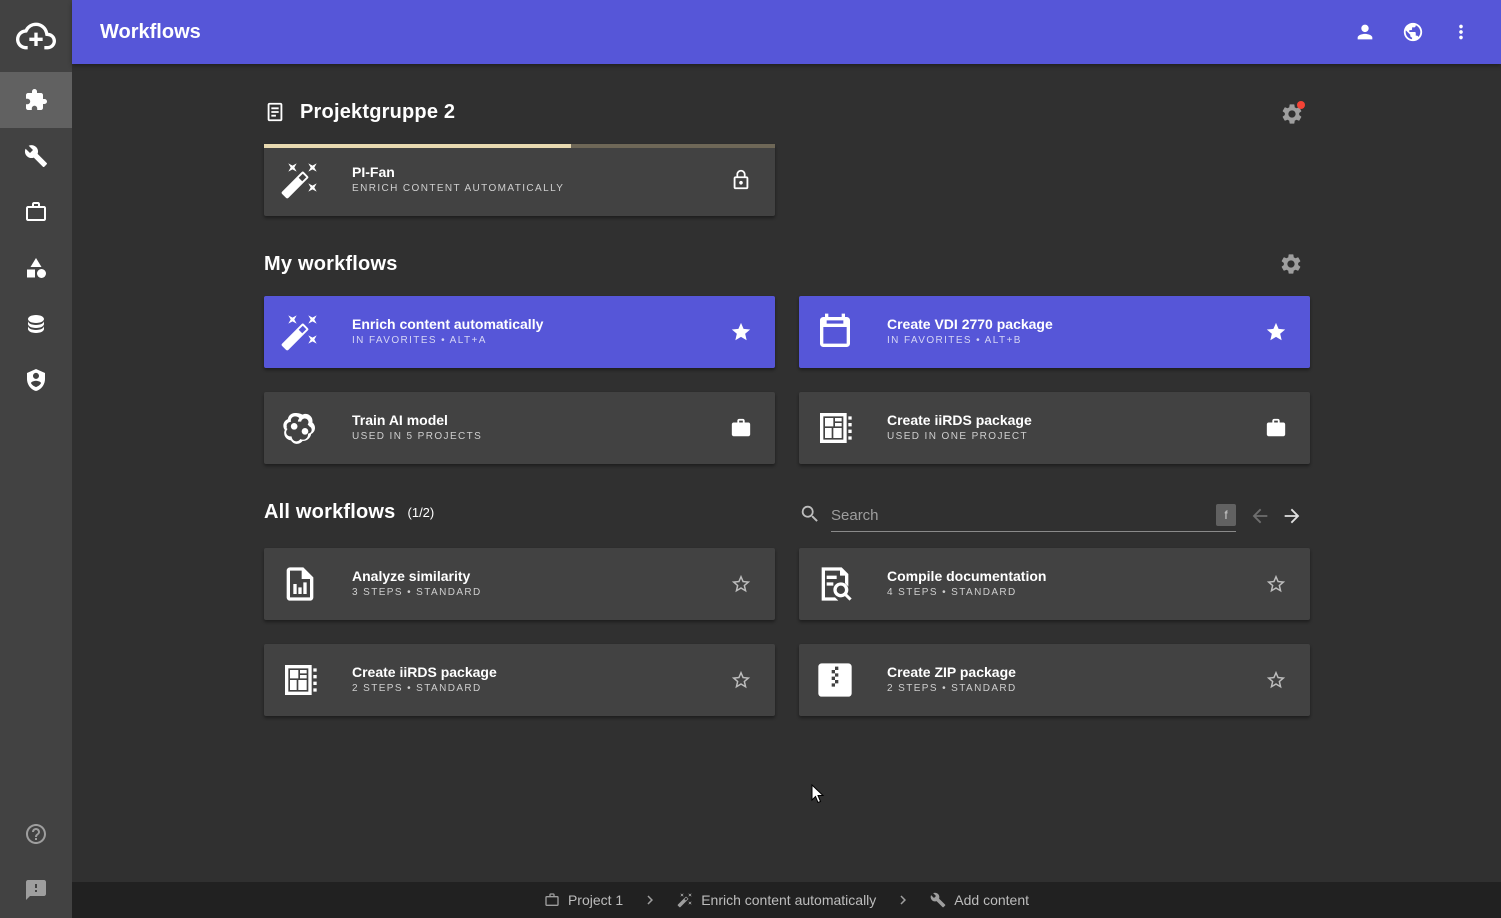 Image resolution: width=1501 pixels, height=918 pixels. I want to click on package-icon, so click(836, 428).